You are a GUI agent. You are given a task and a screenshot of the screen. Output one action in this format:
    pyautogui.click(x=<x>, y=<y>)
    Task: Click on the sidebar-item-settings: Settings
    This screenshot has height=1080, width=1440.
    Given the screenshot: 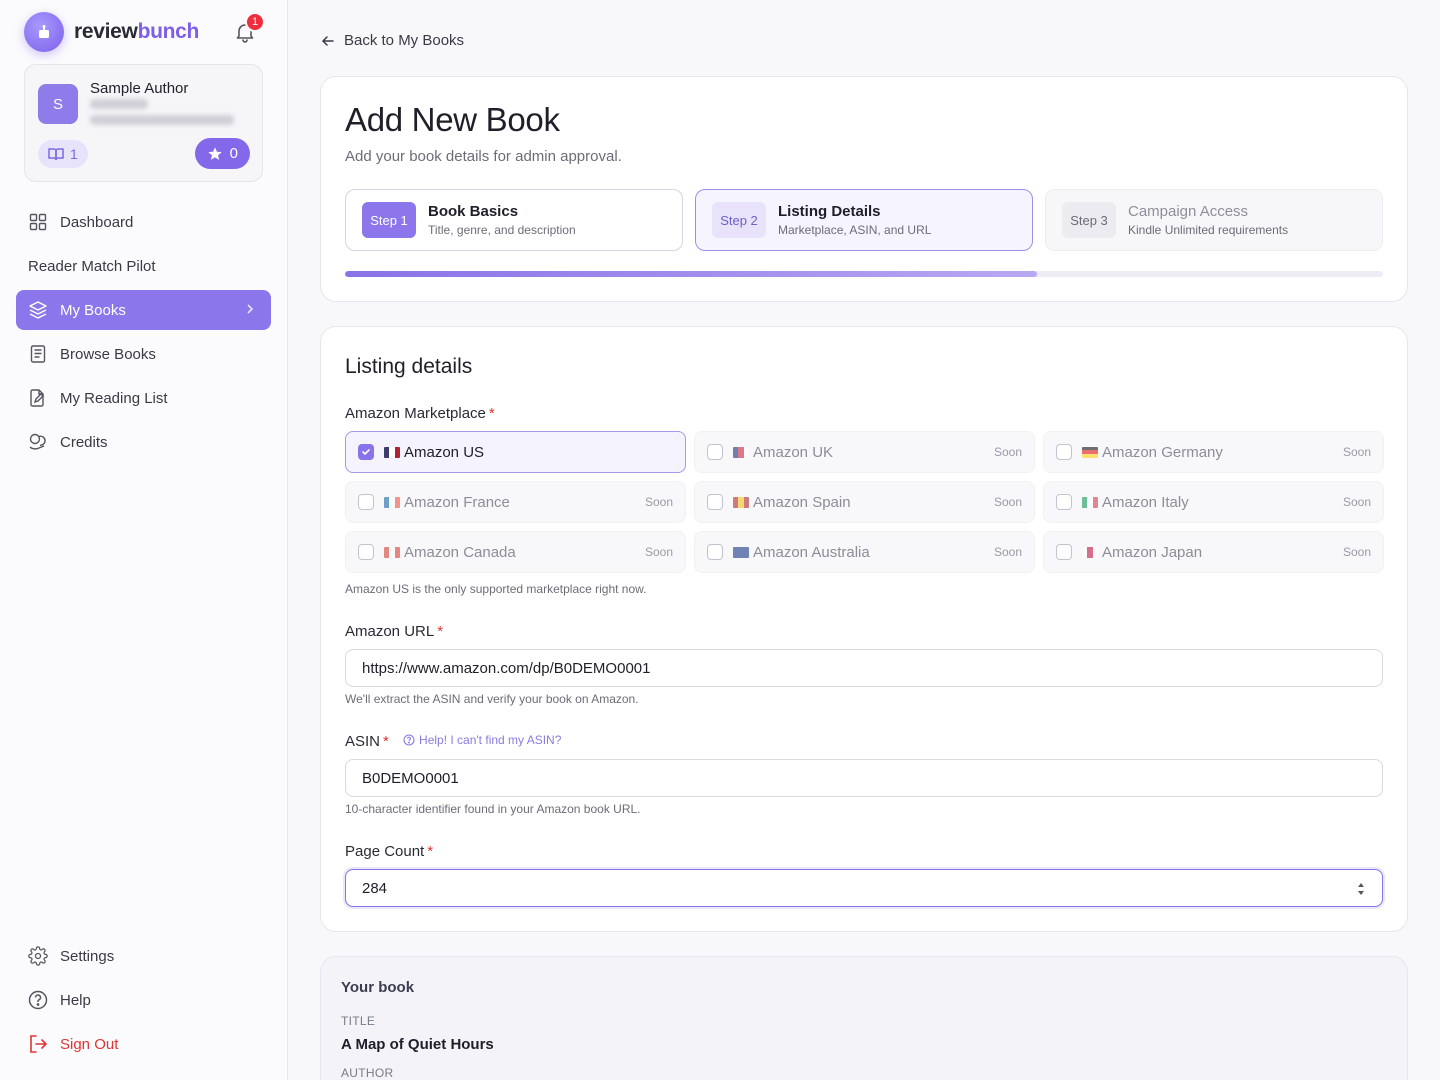 What is the action you would take?
    pyautogui.click(x=143, y=956)
    